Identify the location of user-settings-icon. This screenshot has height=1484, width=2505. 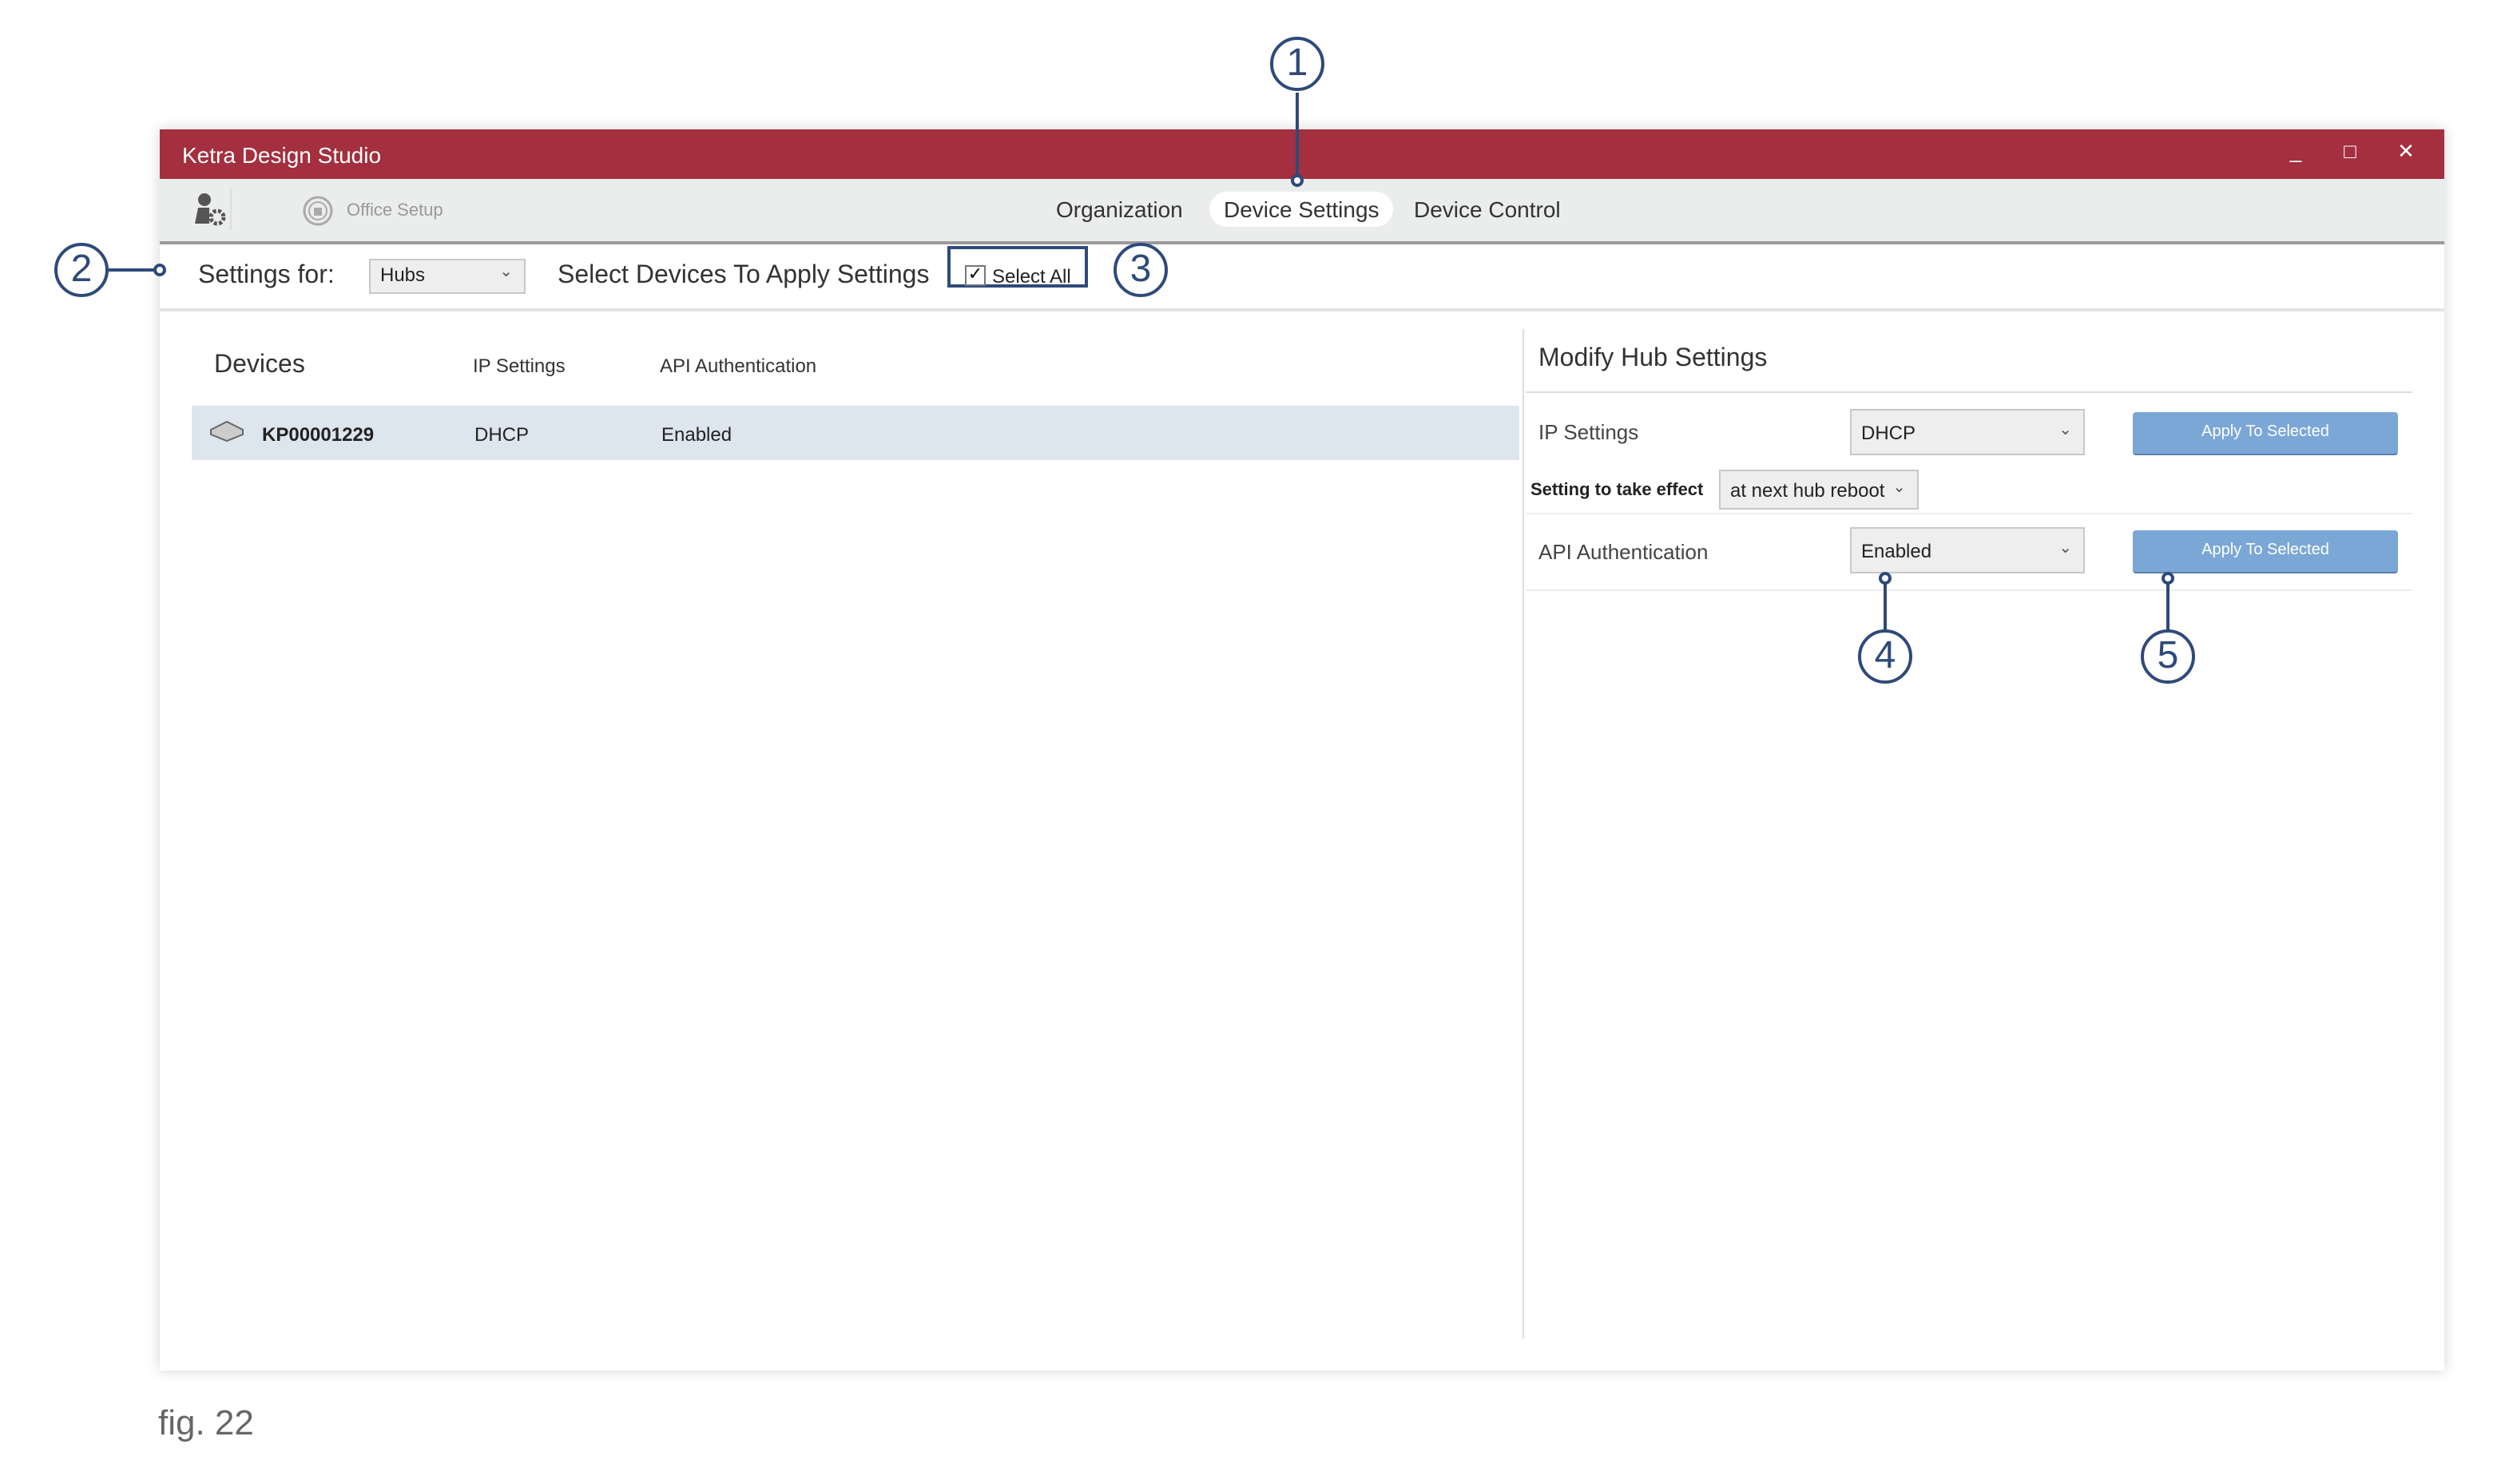
(209, 209).